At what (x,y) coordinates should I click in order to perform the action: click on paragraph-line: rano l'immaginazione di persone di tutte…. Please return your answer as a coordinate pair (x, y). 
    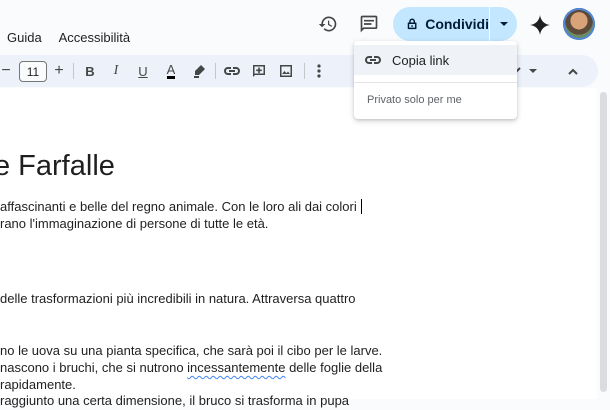
    Looking at the image, I should click on (134, 223).